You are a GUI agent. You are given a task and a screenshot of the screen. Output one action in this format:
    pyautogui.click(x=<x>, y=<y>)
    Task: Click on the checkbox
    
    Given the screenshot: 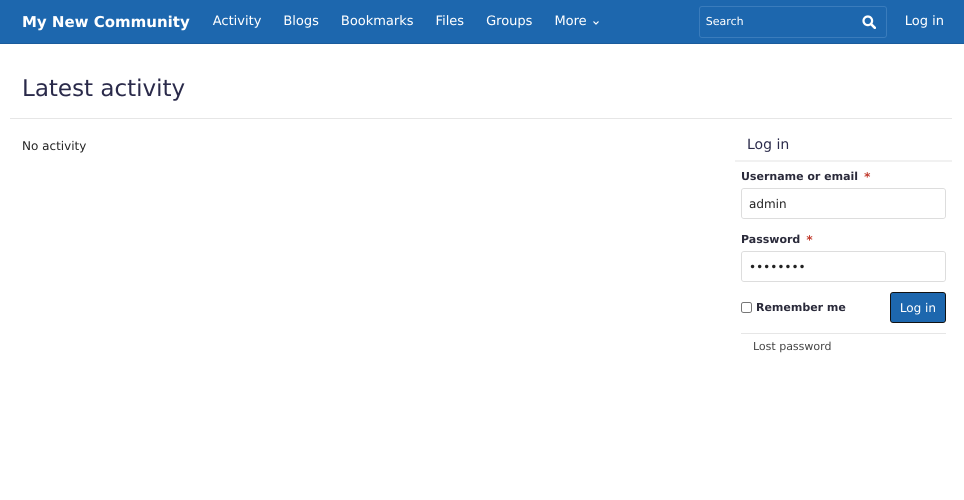 What is the action you would take?
    pyautogui.click(x=746, y=307)
    